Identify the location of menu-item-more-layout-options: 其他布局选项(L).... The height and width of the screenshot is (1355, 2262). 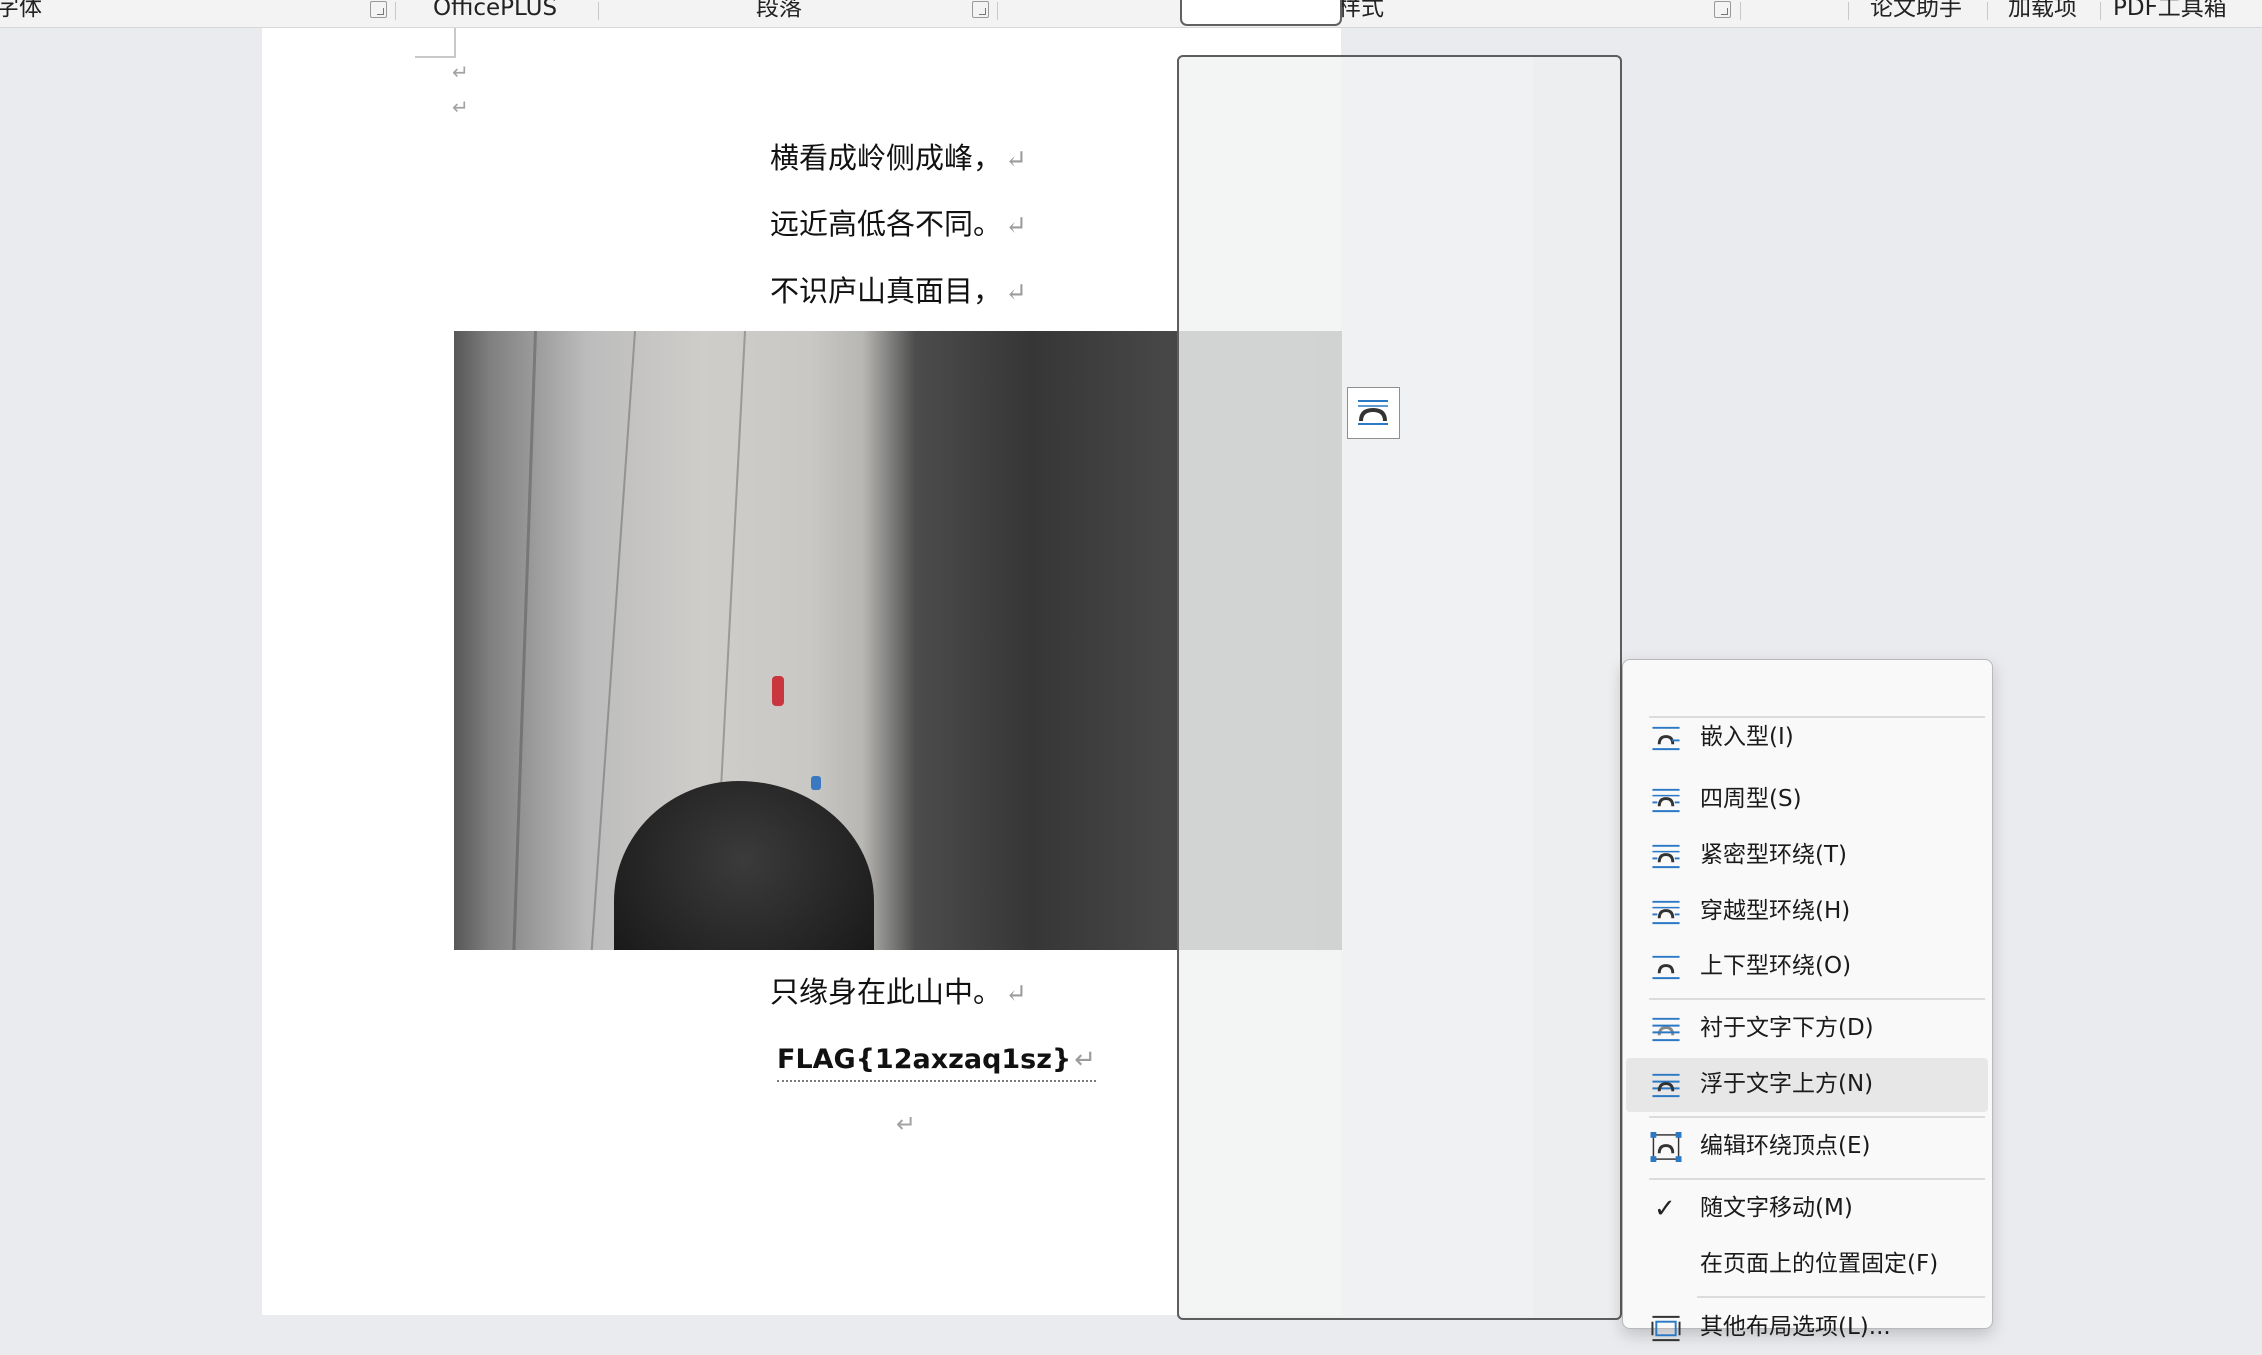
(1807, 1328).